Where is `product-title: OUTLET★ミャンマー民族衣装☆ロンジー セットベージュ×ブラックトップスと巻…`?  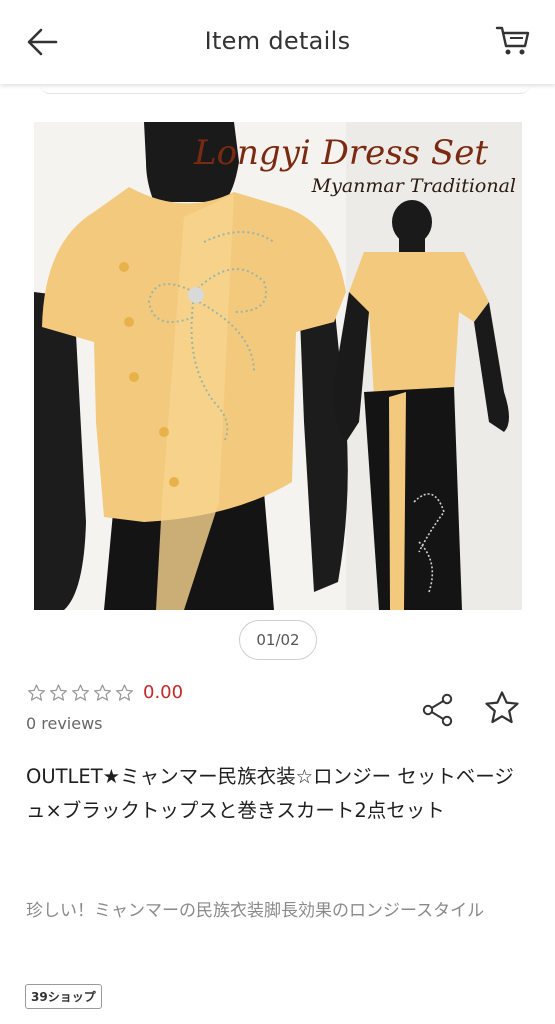 product-title: OUTLET★ミャンマー民族衣装☆ロンジー セットベージュ×ブラックトップスと巻… is located at coordinates (270, 793).